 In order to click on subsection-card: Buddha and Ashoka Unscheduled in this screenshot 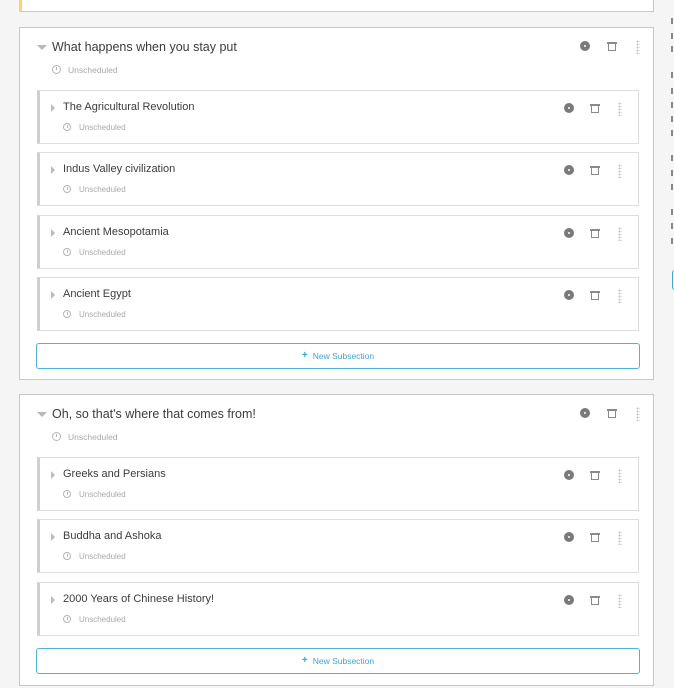, I will do `click(338, 546)`.